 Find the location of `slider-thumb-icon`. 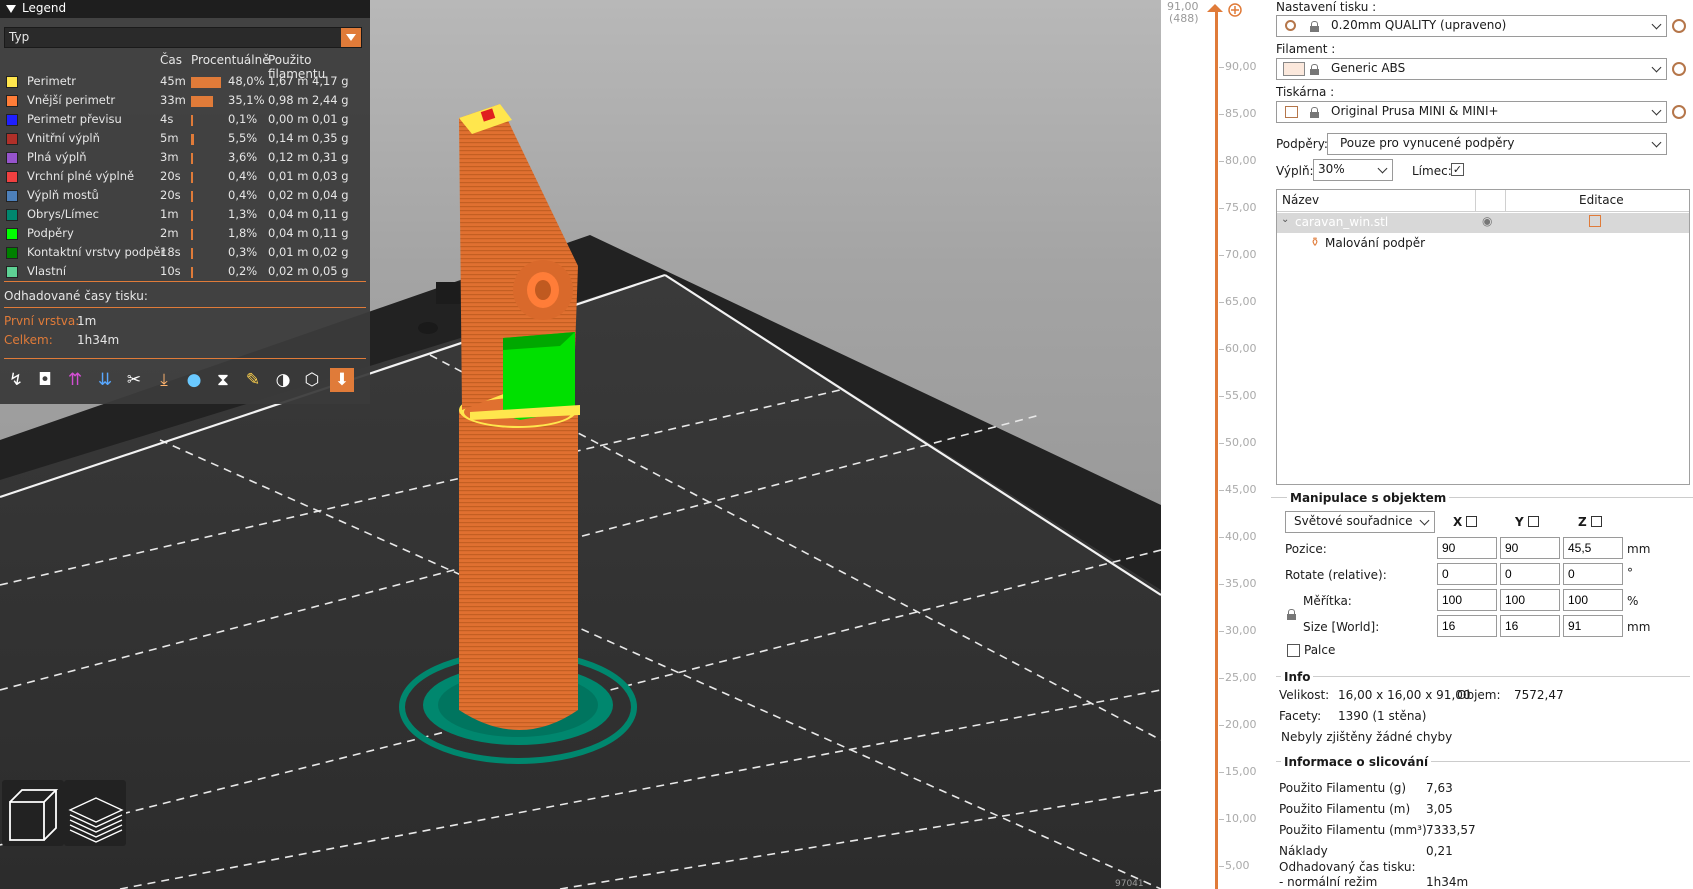

slider-thumb-icon is located at coordinates (1225, 10).